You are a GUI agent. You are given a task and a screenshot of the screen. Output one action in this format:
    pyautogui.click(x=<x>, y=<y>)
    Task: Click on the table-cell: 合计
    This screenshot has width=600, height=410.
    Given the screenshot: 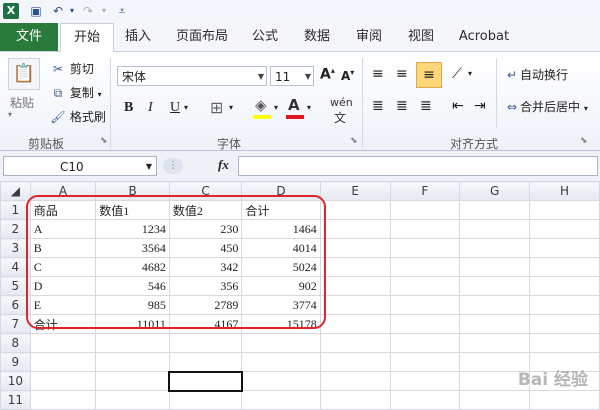 What is the action you would take?
    pyautogui.click(x=281, y=210)
    